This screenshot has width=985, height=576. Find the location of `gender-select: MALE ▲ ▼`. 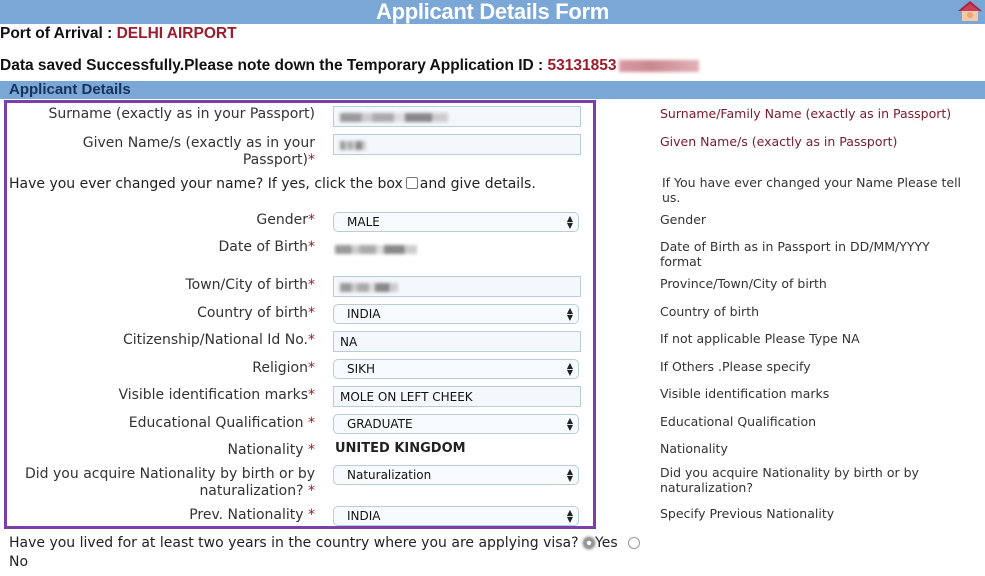

gender-select: MALE ▲ ▼ is located at coordinates (456, 222).